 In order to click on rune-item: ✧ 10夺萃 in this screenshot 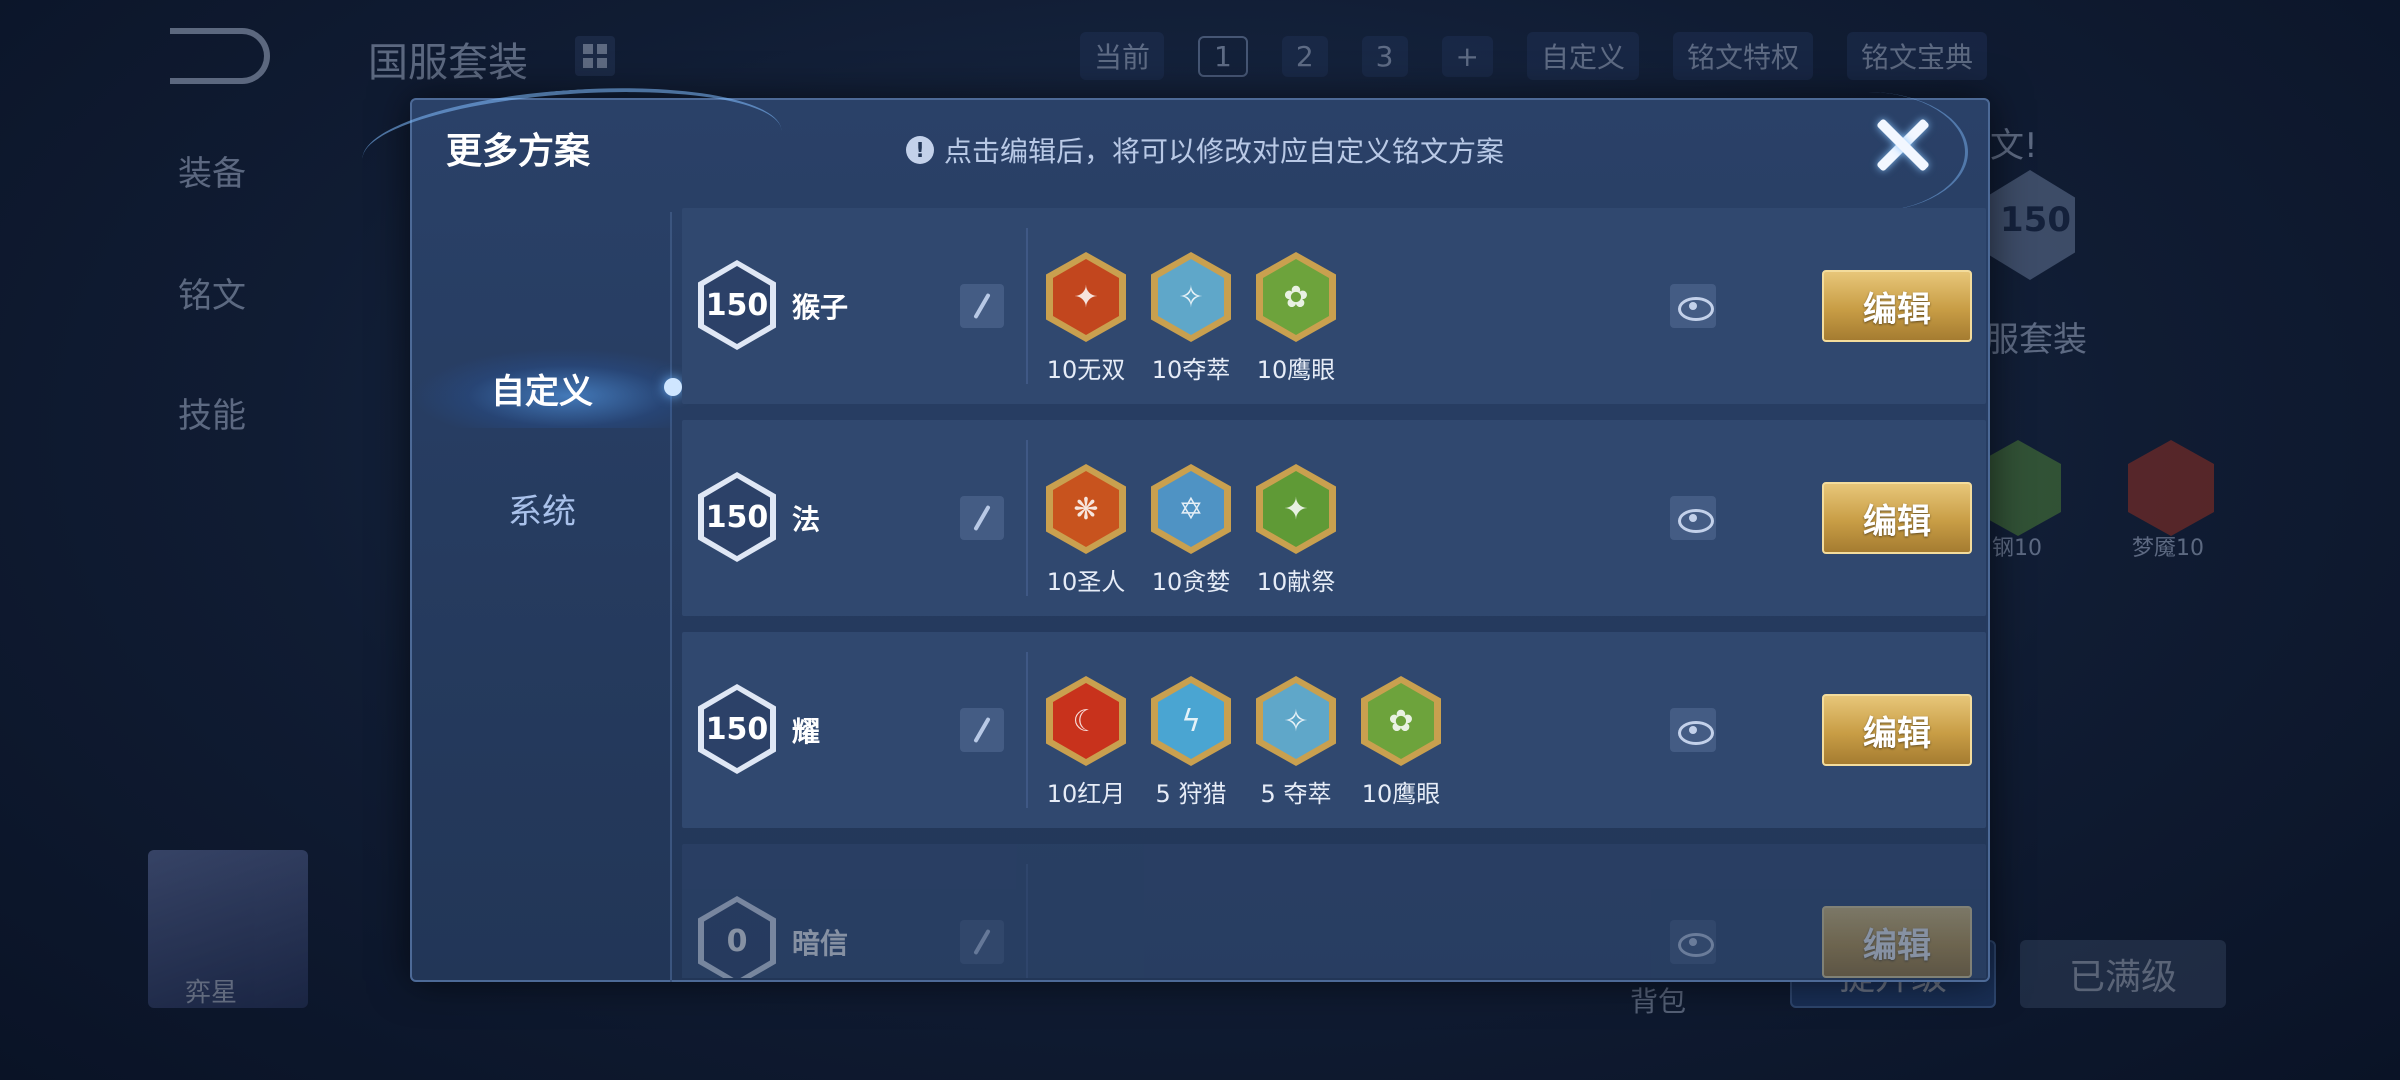, I will do `click(1191, 318)`.